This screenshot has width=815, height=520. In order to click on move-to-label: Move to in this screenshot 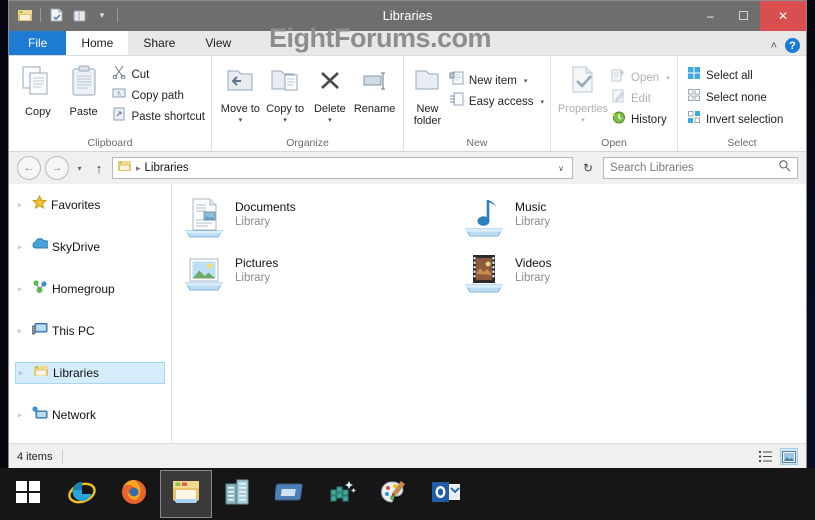, I will do `click(240, 109)`.